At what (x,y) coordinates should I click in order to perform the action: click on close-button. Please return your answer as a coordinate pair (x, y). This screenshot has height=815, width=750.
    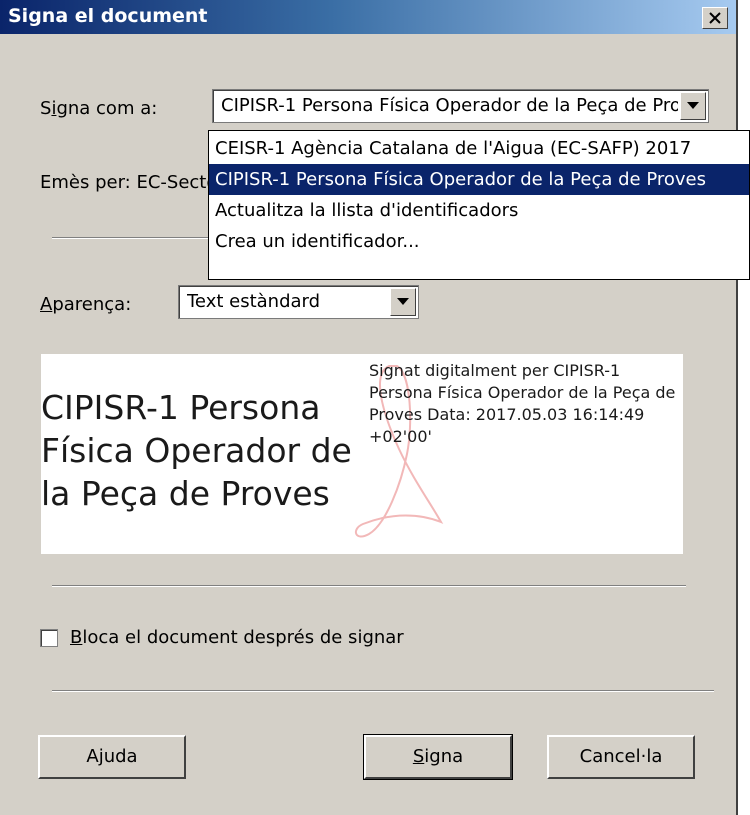
    Looking at the image, I should click on (715, 18).